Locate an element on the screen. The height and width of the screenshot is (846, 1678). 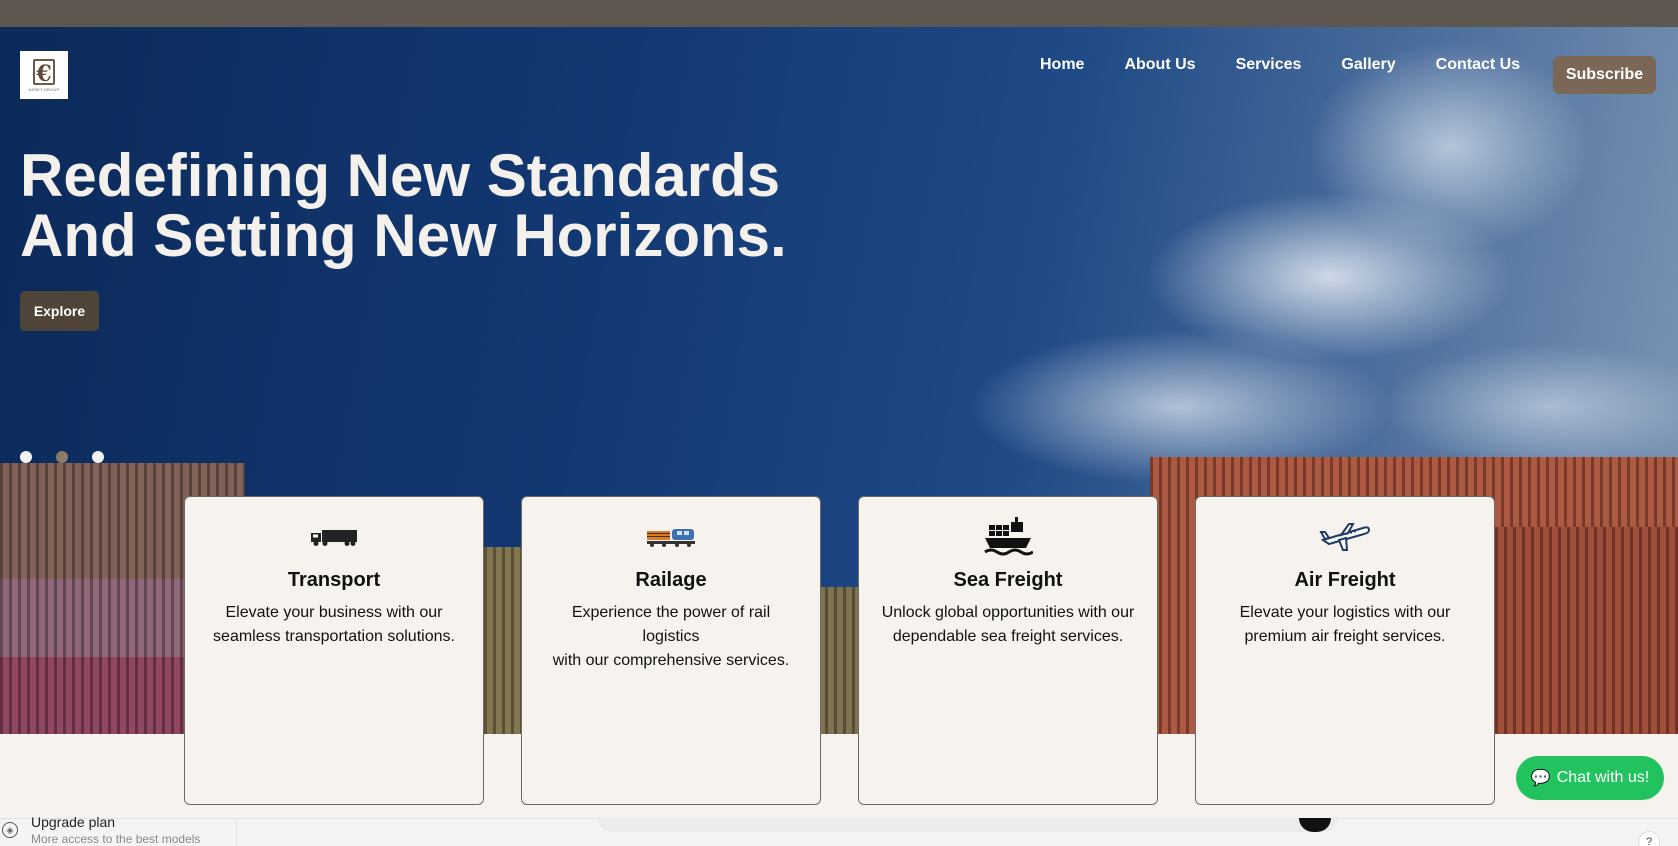
subscribe-button: Subscribe is located at coordinates (1604, 75).